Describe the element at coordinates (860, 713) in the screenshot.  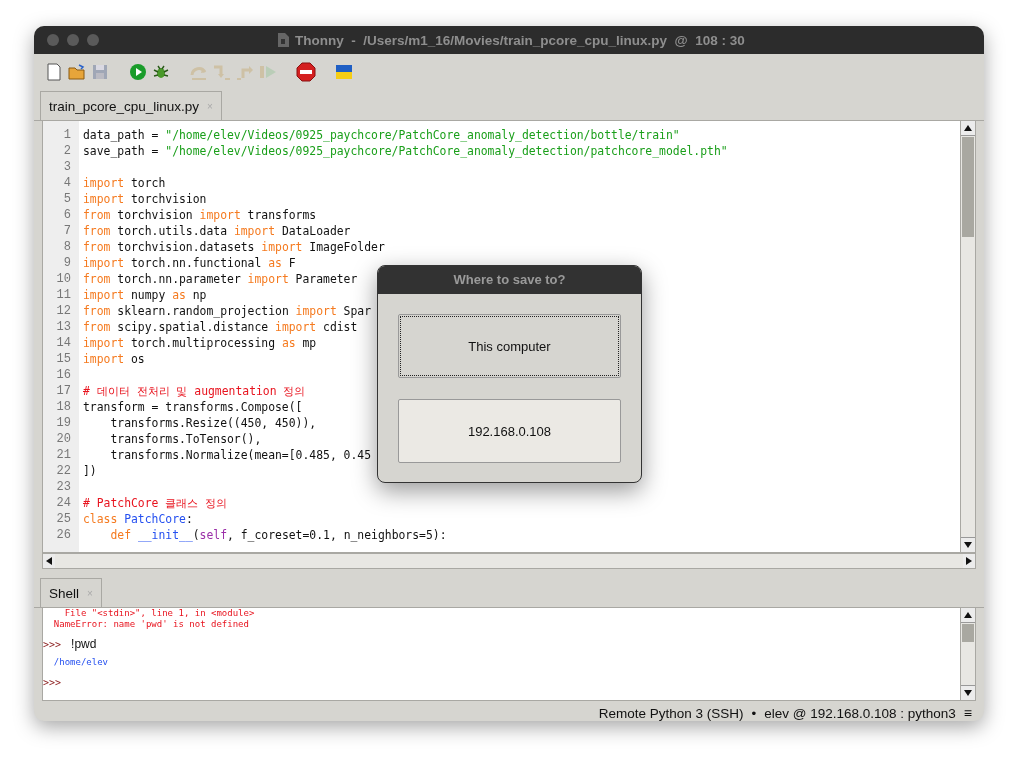
I see `connection-label: elev @ 192.168.0.108 : python3` at that location.